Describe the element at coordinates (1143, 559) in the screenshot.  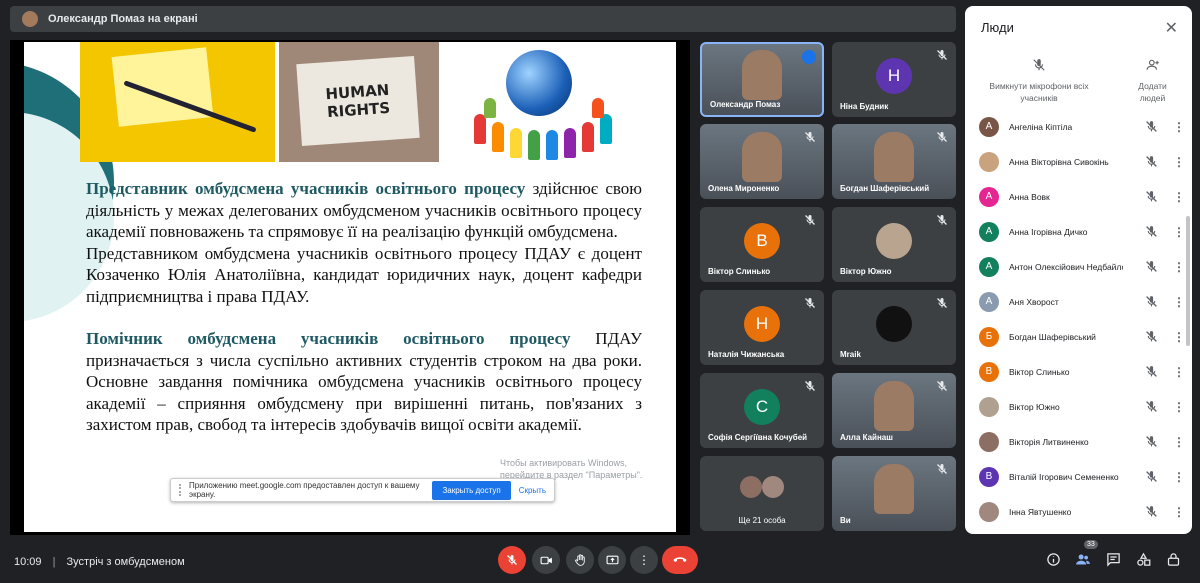
I see `activities-button` at that location.